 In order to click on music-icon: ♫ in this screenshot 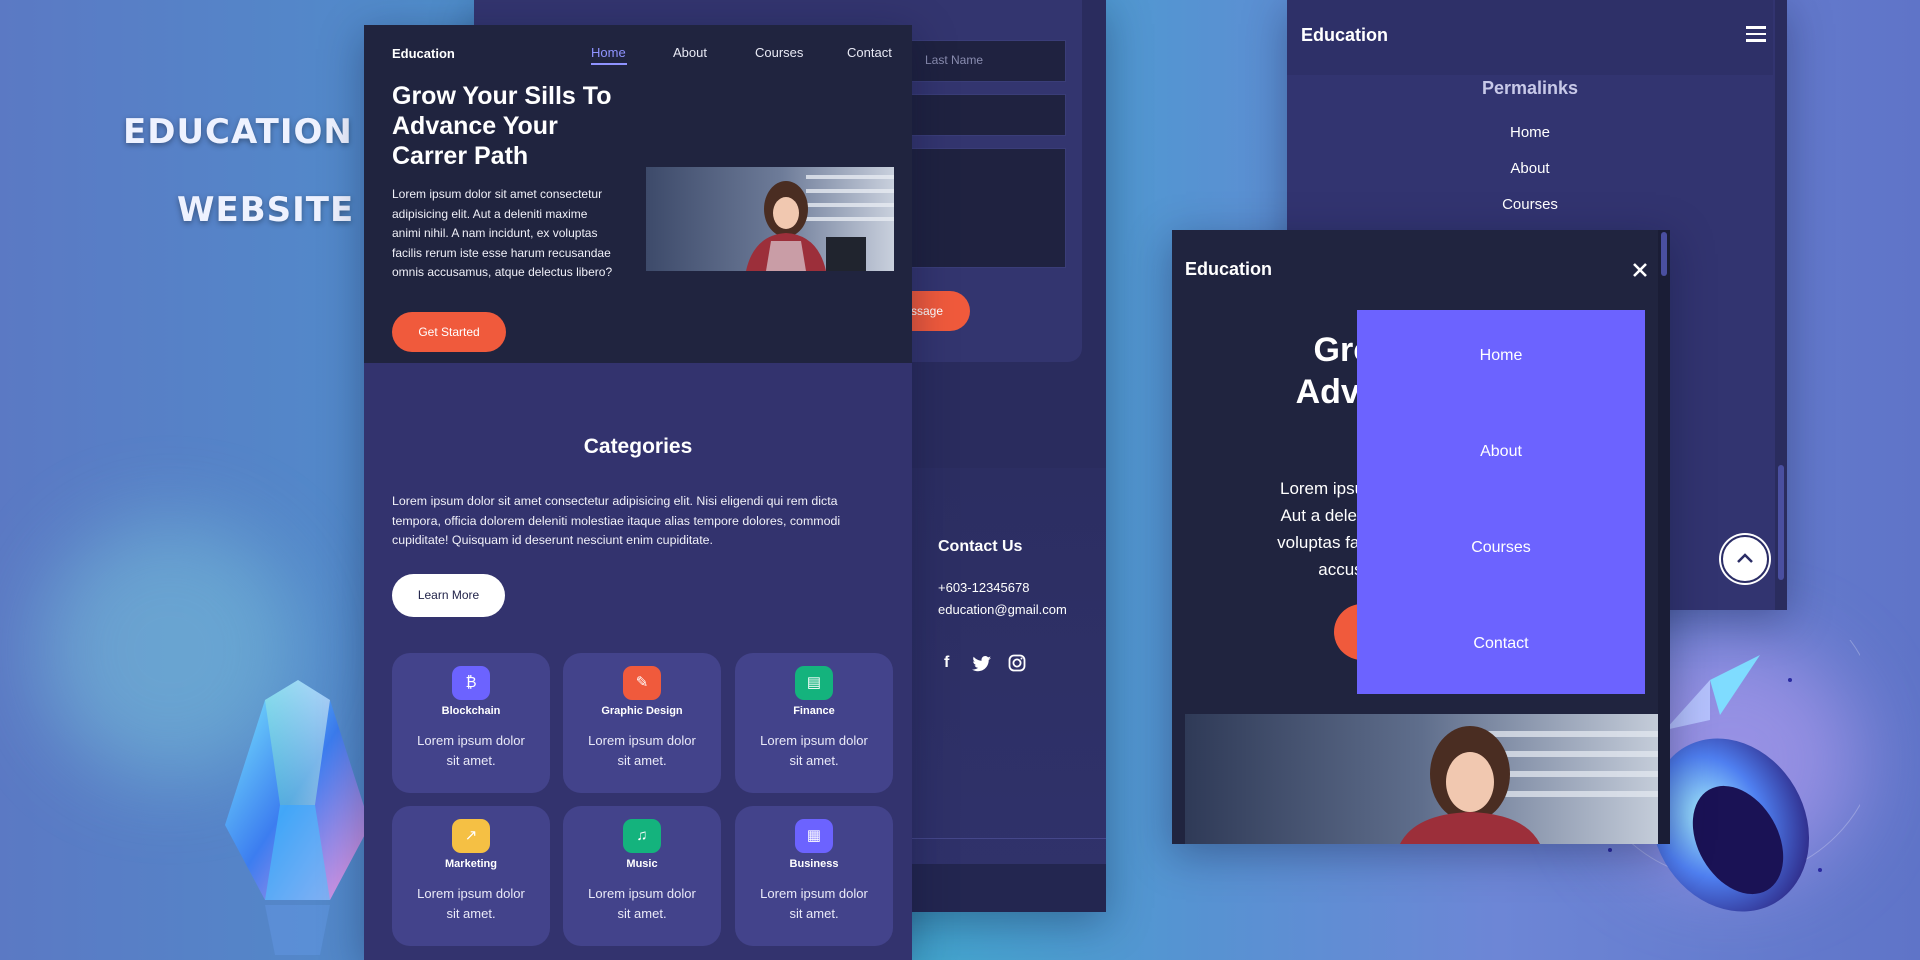, I will do `click(642, 836)`.